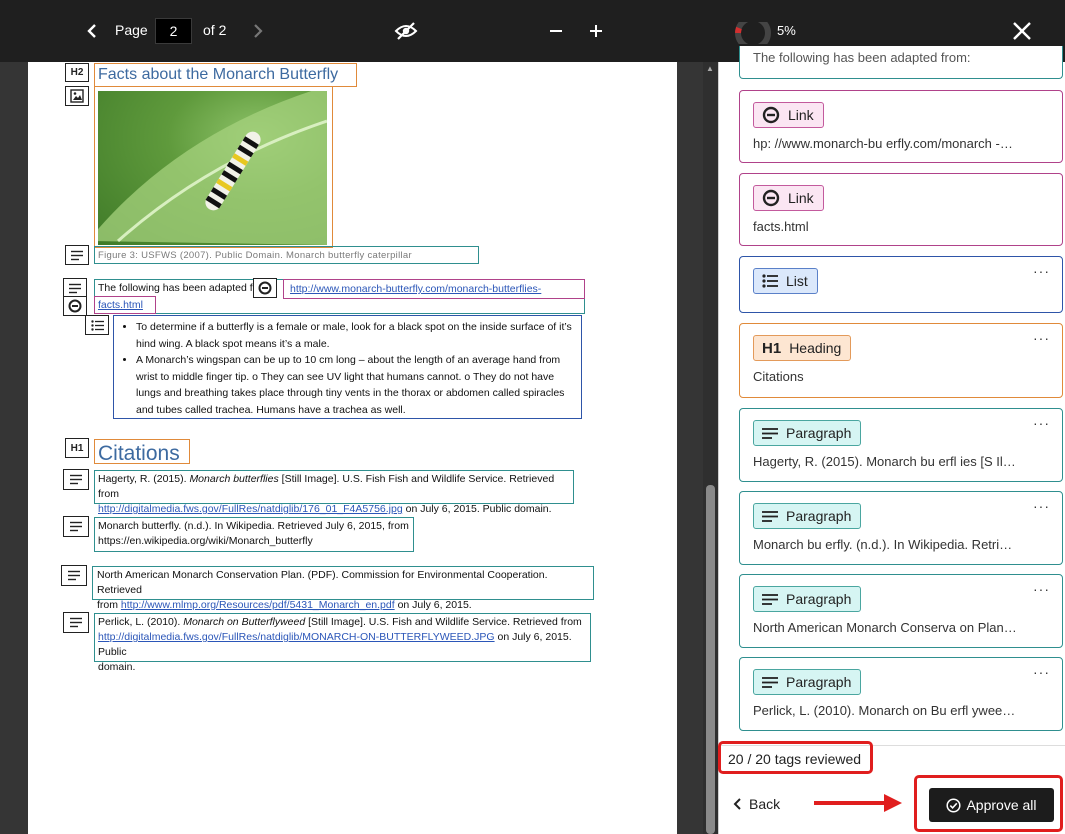 This screenshot has width=1065, height=834. I want to click on tag-type-chip: H1 Heading, so click(802, 348).